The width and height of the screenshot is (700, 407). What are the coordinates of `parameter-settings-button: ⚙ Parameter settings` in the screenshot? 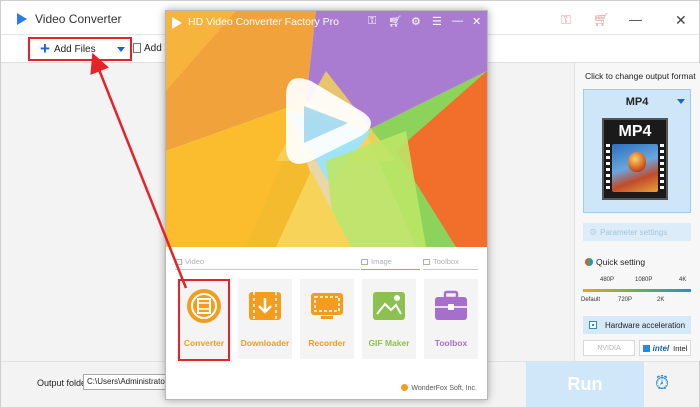 It's located at (637, 232).